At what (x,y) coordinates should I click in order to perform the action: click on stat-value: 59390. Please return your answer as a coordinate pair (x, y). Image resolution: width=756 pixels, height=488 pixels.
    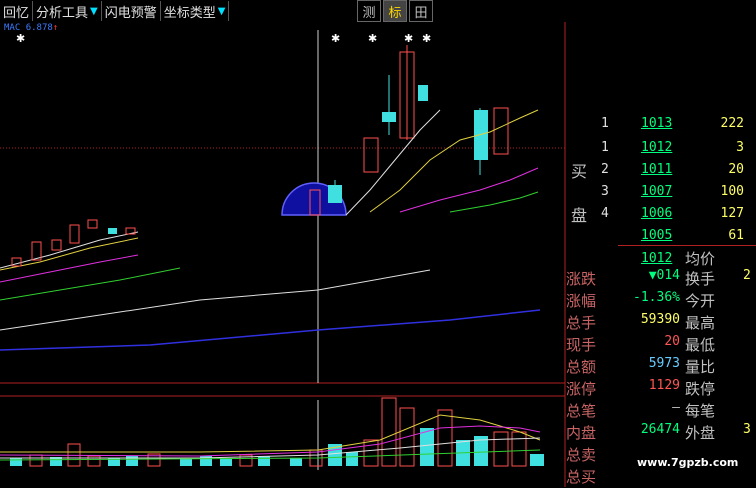
    Looking at the image, I should click on (660, 319).